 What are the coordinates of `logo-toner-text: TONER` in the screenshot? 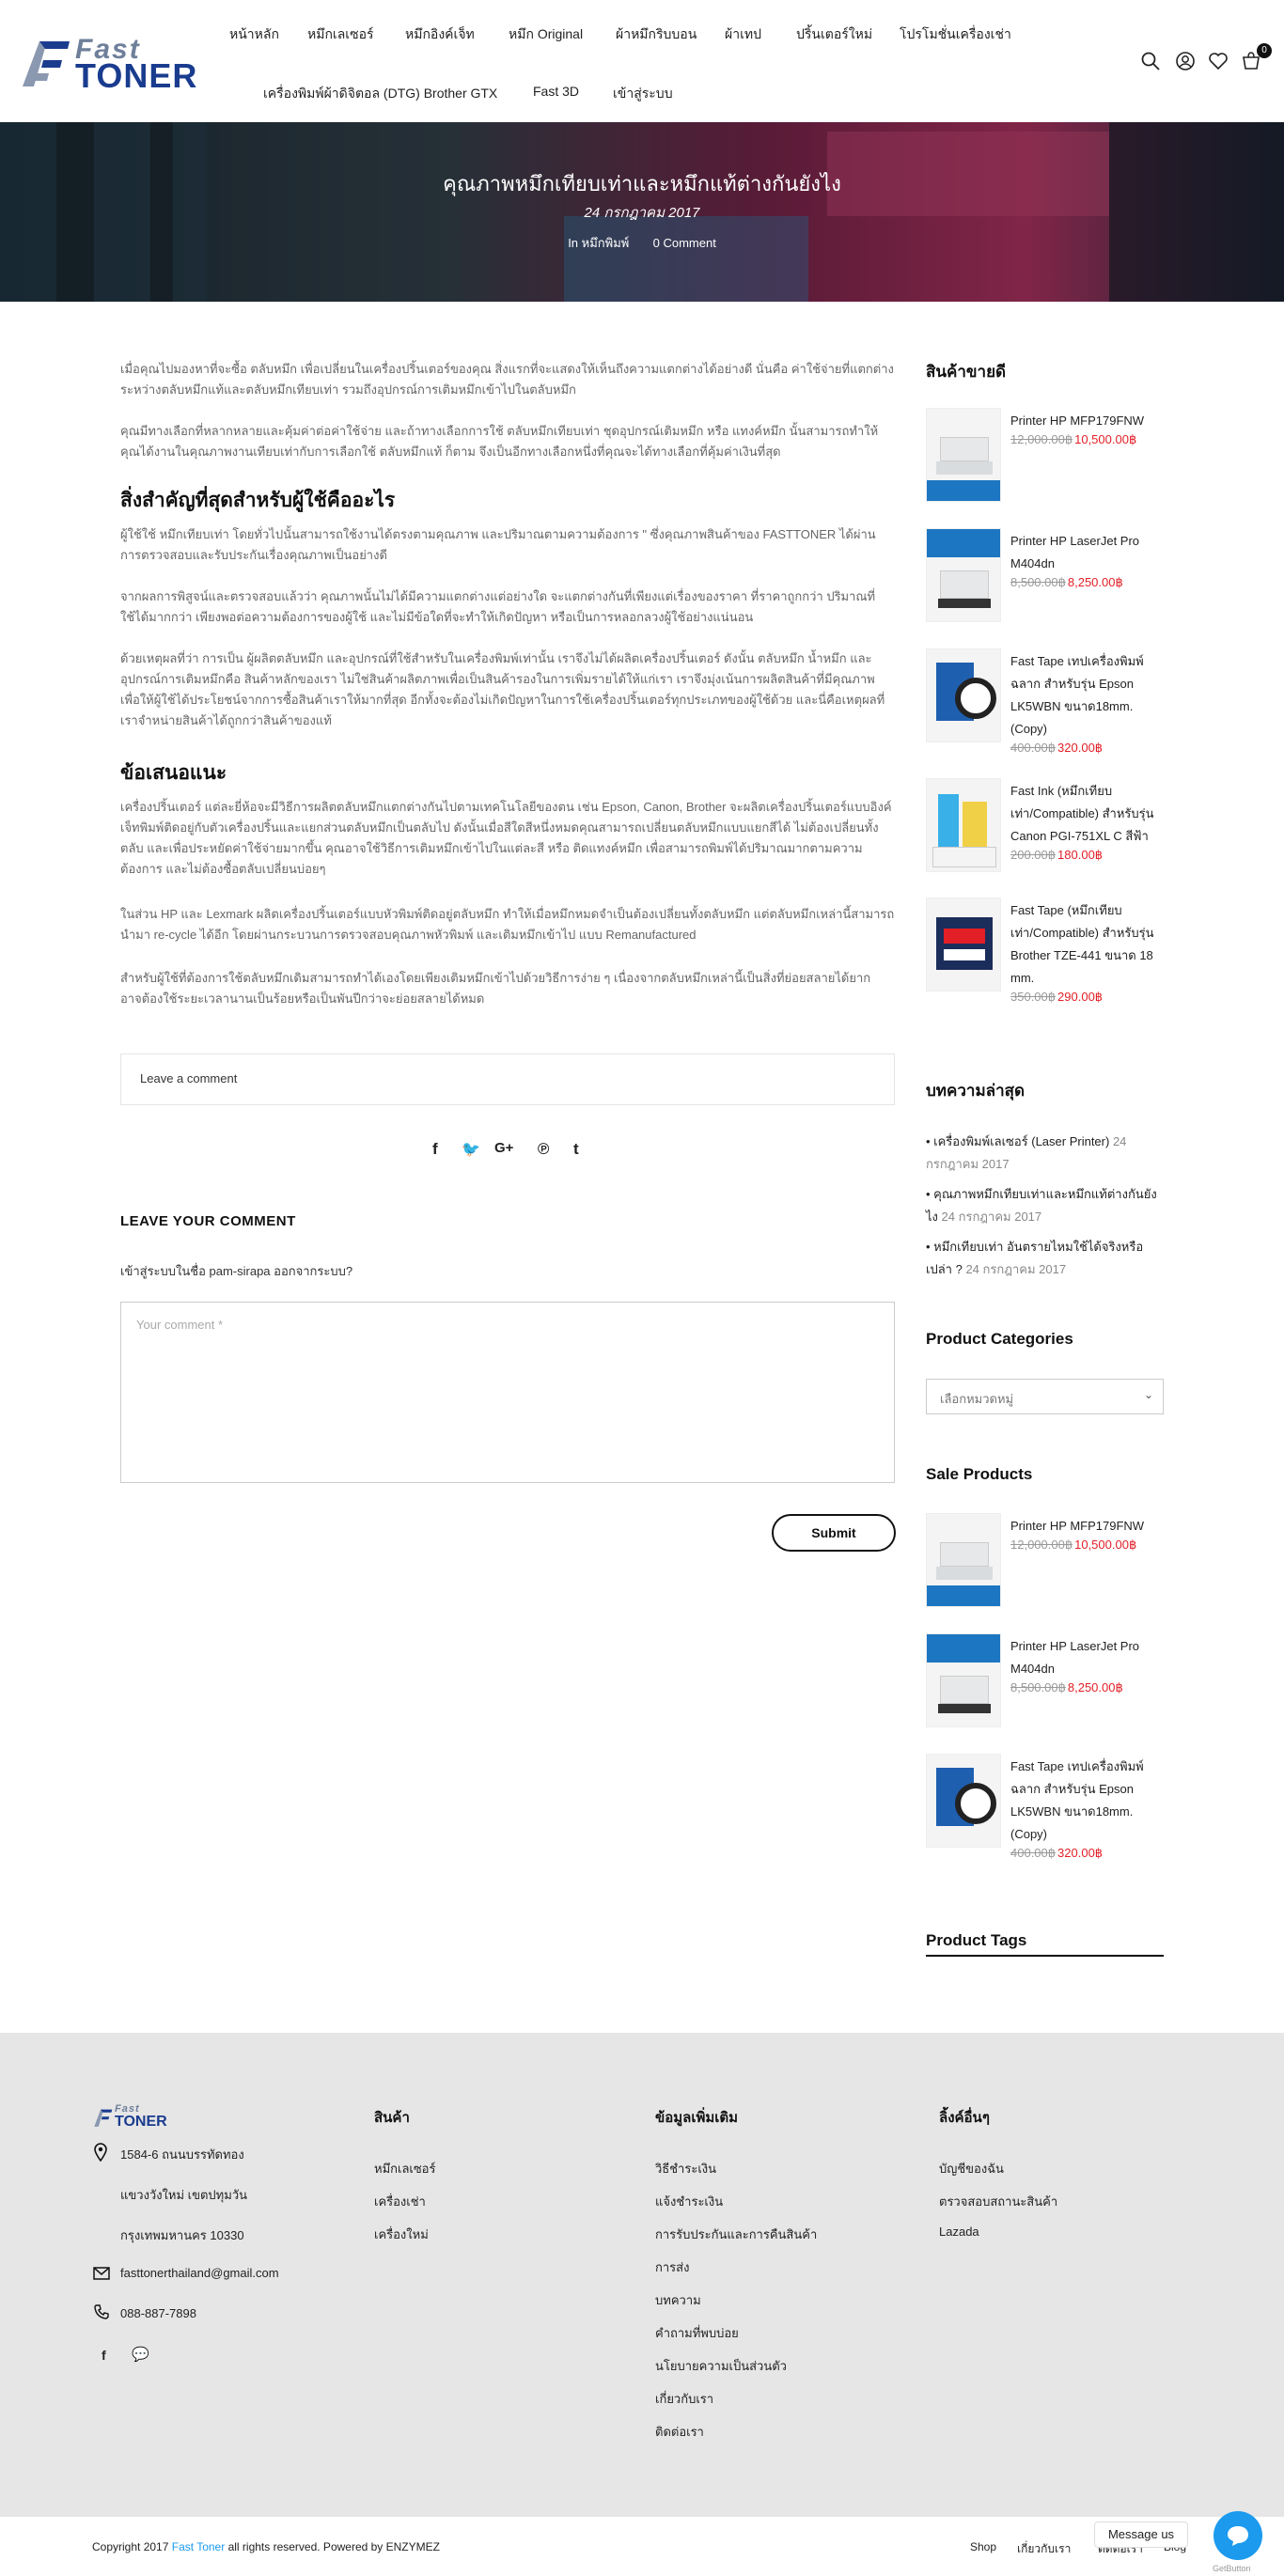 It's located at (136, 75).